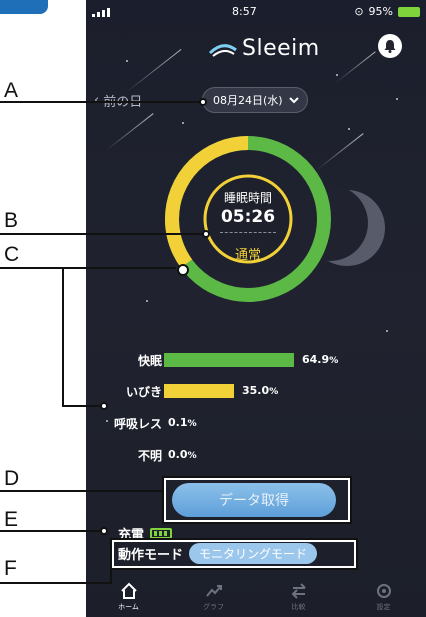 The height and width of the screenshot is (617, 426). I want to click on callout-letter-c: C, so click(12, 254).